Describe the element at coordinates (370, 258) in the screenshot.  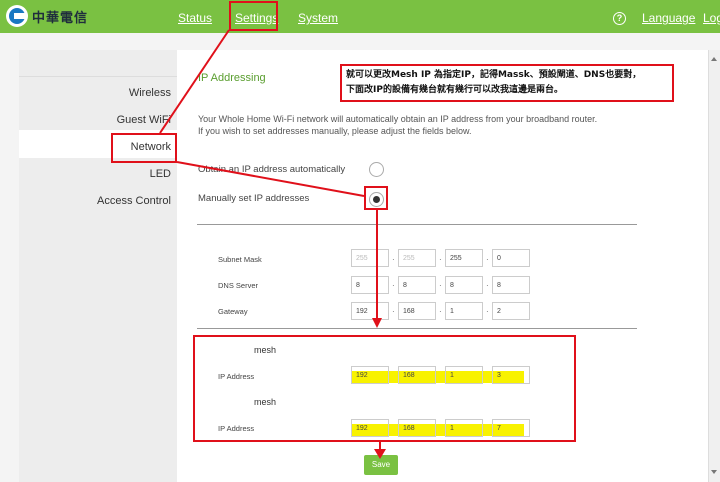
I see `subnet-octet-1: 255` at that location.